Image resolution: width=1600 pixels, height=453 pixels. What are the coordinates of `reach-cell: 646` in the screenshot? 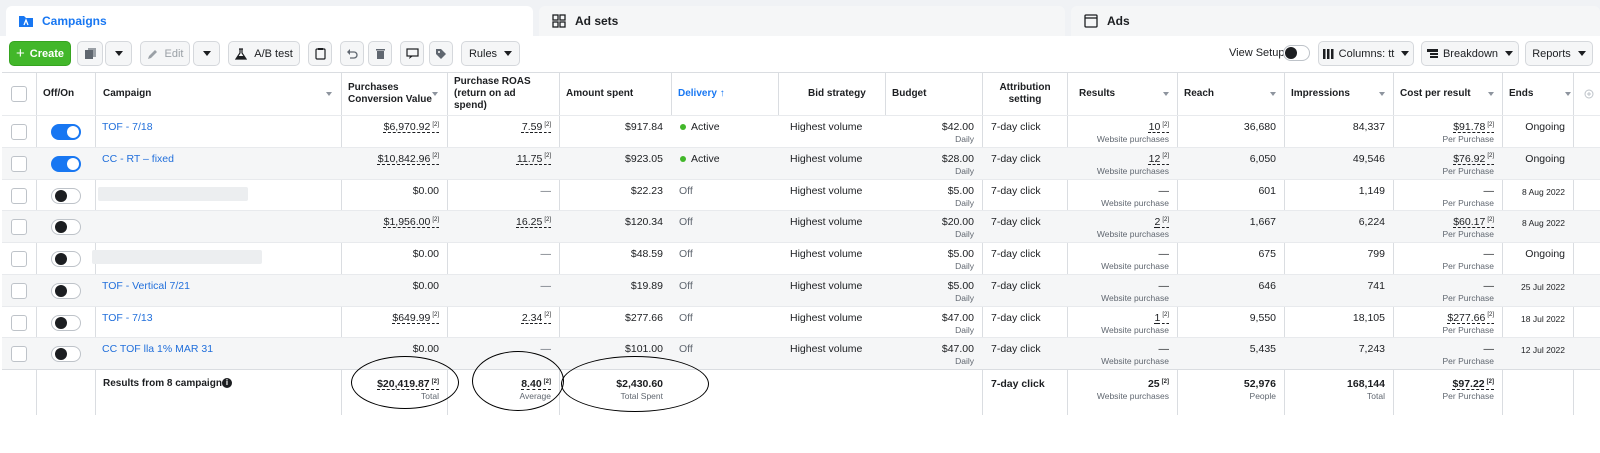 It's located at (1267, 285).